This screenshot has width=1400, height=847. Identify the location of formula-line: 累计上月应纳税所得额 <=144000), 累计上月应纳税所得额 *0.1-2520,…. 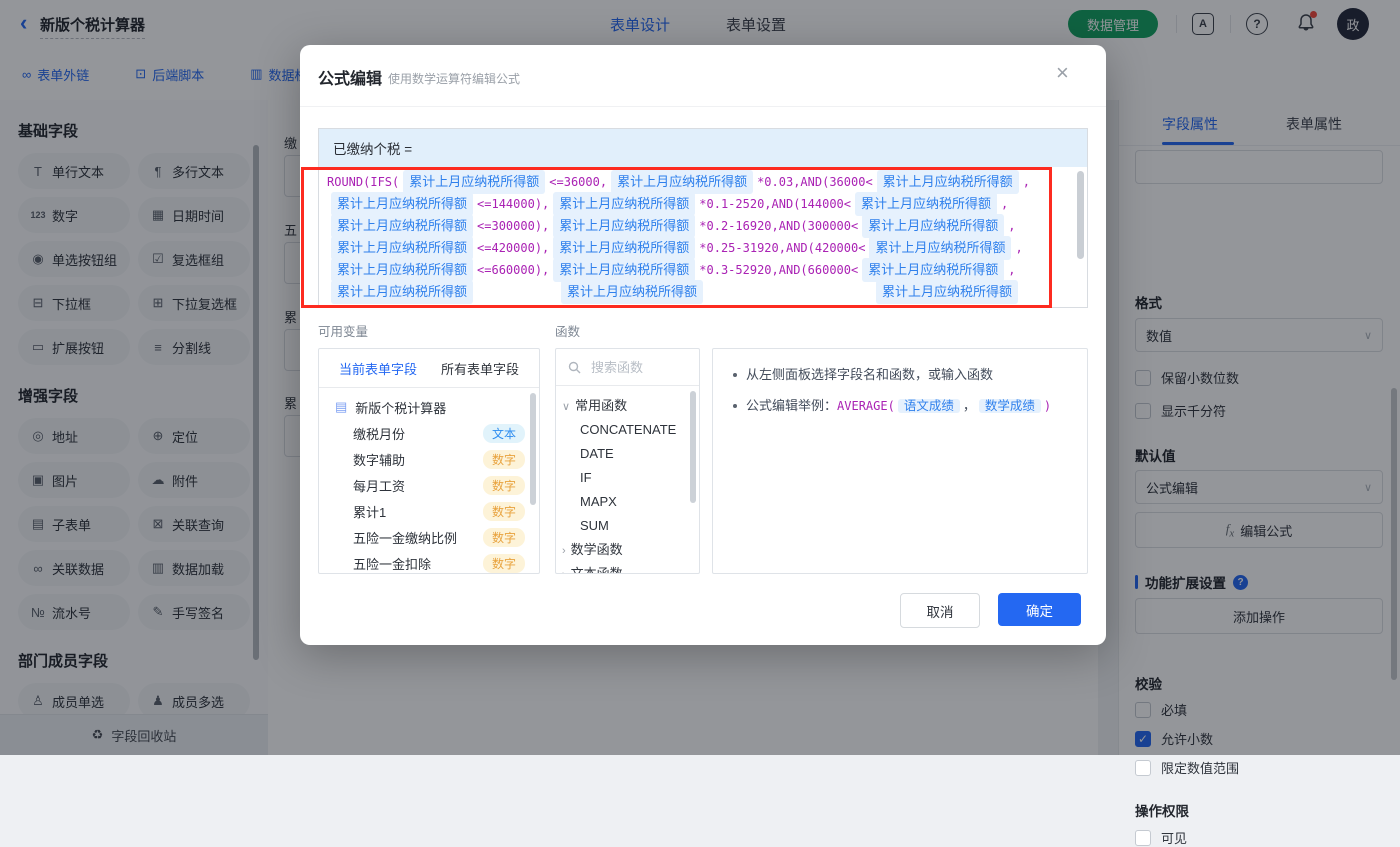
(700, 204).